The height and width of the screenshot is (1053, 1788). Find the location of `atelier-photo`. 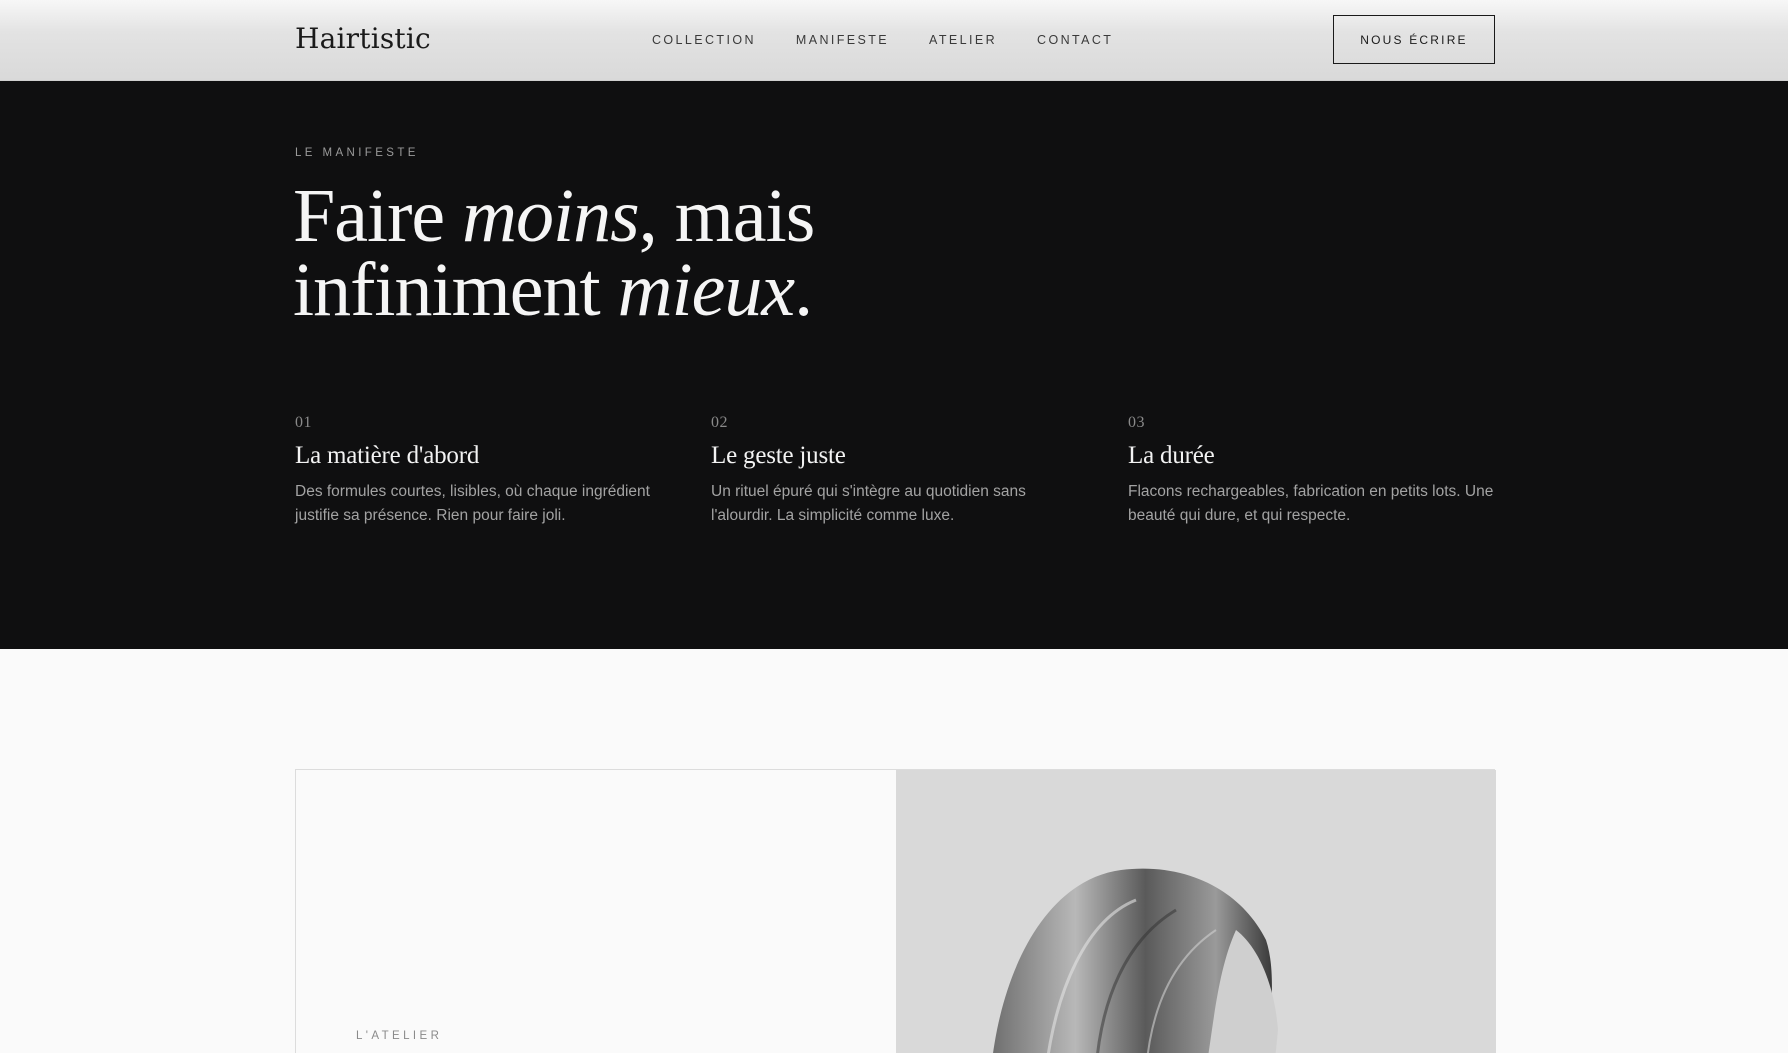

atelier-photo is located at coordinates (1196, 911).